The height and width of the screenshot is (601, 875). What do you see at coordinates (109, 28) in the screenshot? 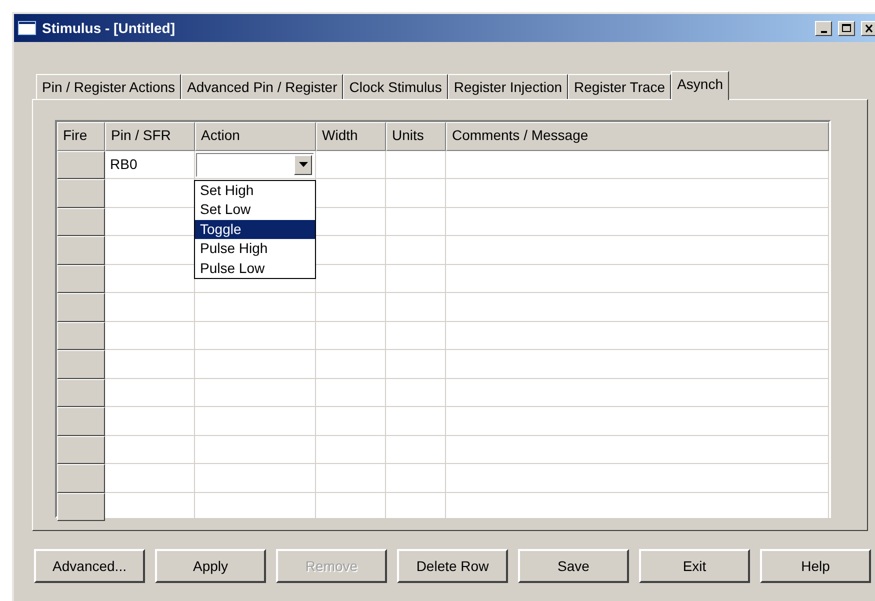
I see `window-title: Stimulus - [Untitled]` at bounding box center [109, 28].